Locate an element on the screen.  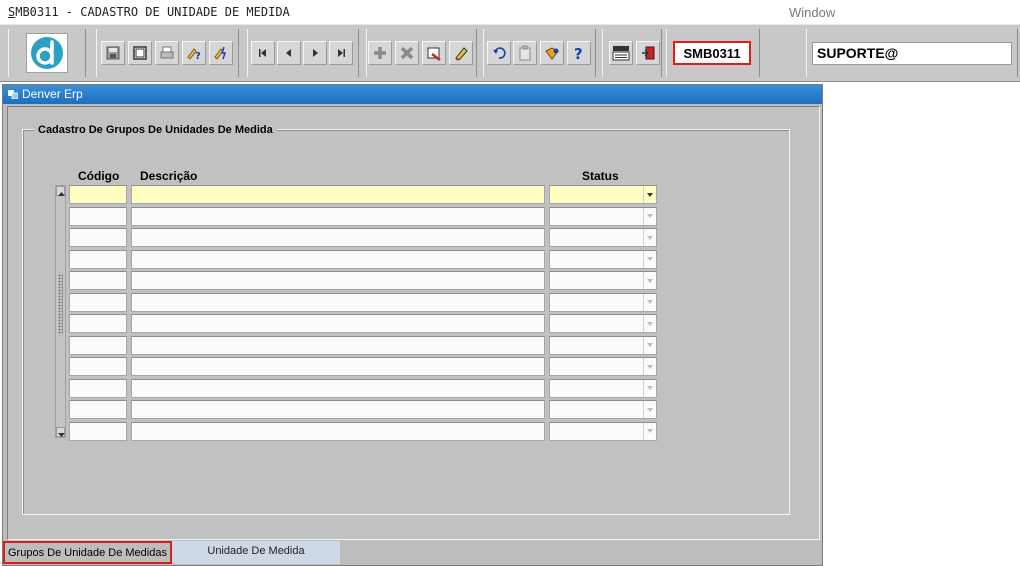
first-record-icon is located at coordinates (262, 53).